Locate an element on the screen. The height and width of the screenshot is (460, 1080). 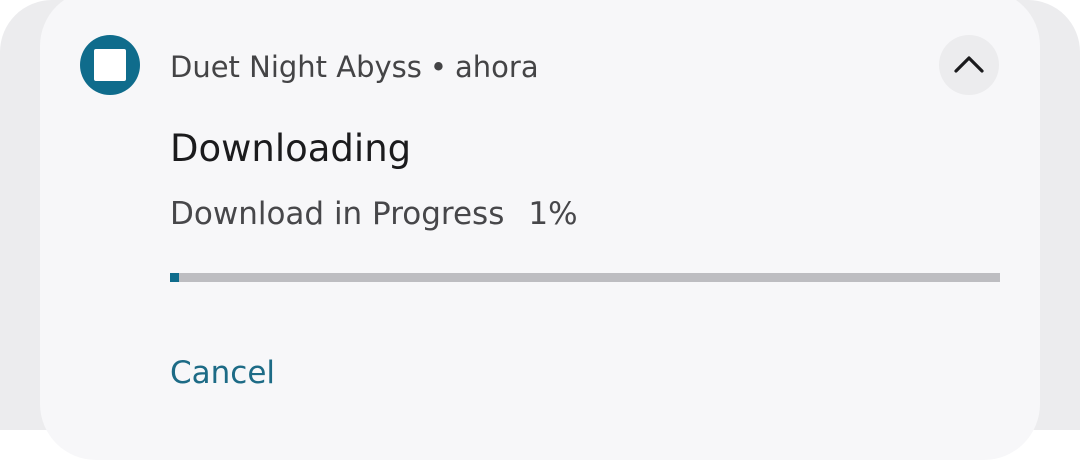
app-square-icon is located at coordinates (110, 65).